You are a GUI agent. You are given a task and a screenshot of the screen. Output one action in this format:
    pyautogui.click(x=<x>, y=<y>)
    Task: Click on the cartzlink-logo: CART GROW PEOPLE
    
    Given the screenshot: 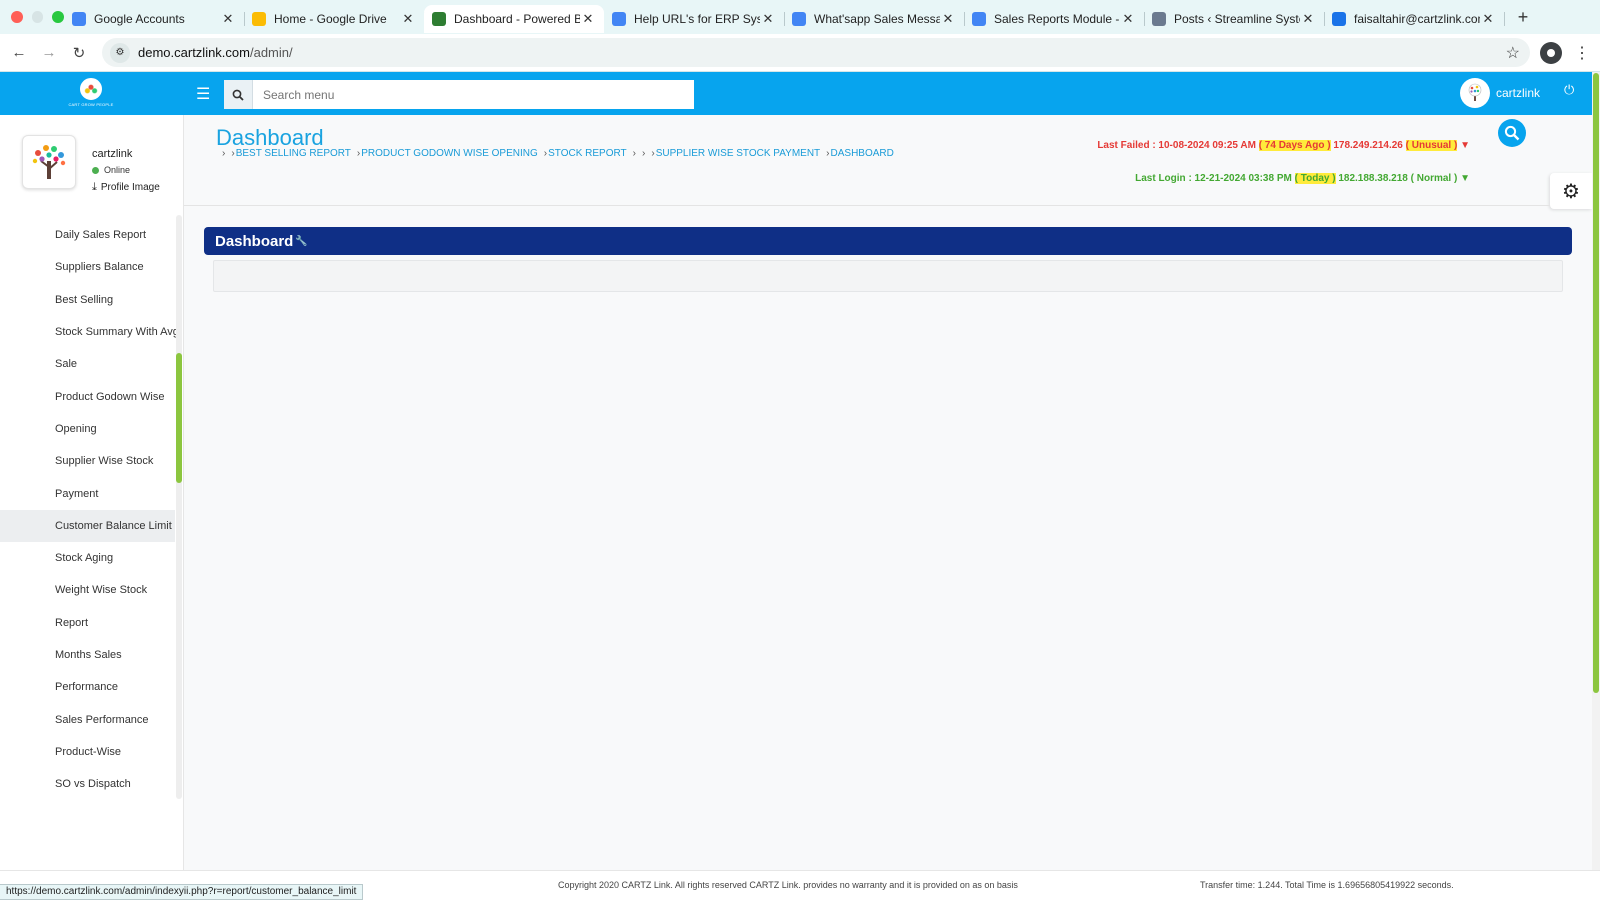 What is the action you would take?
    pyautogui.click(x=91, y=94)
    